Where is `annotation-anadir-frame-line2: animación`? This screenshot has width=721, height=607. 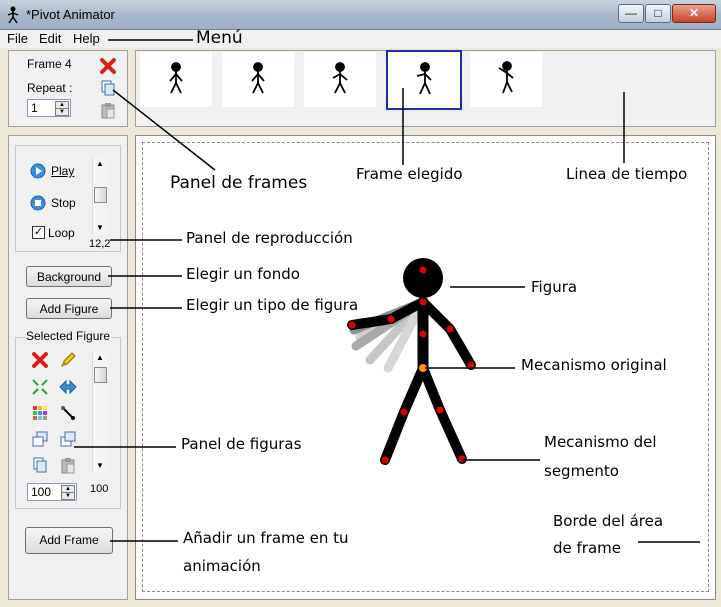 annotation-anadir-frame-line2: animación is located at coordinates (222, 566).